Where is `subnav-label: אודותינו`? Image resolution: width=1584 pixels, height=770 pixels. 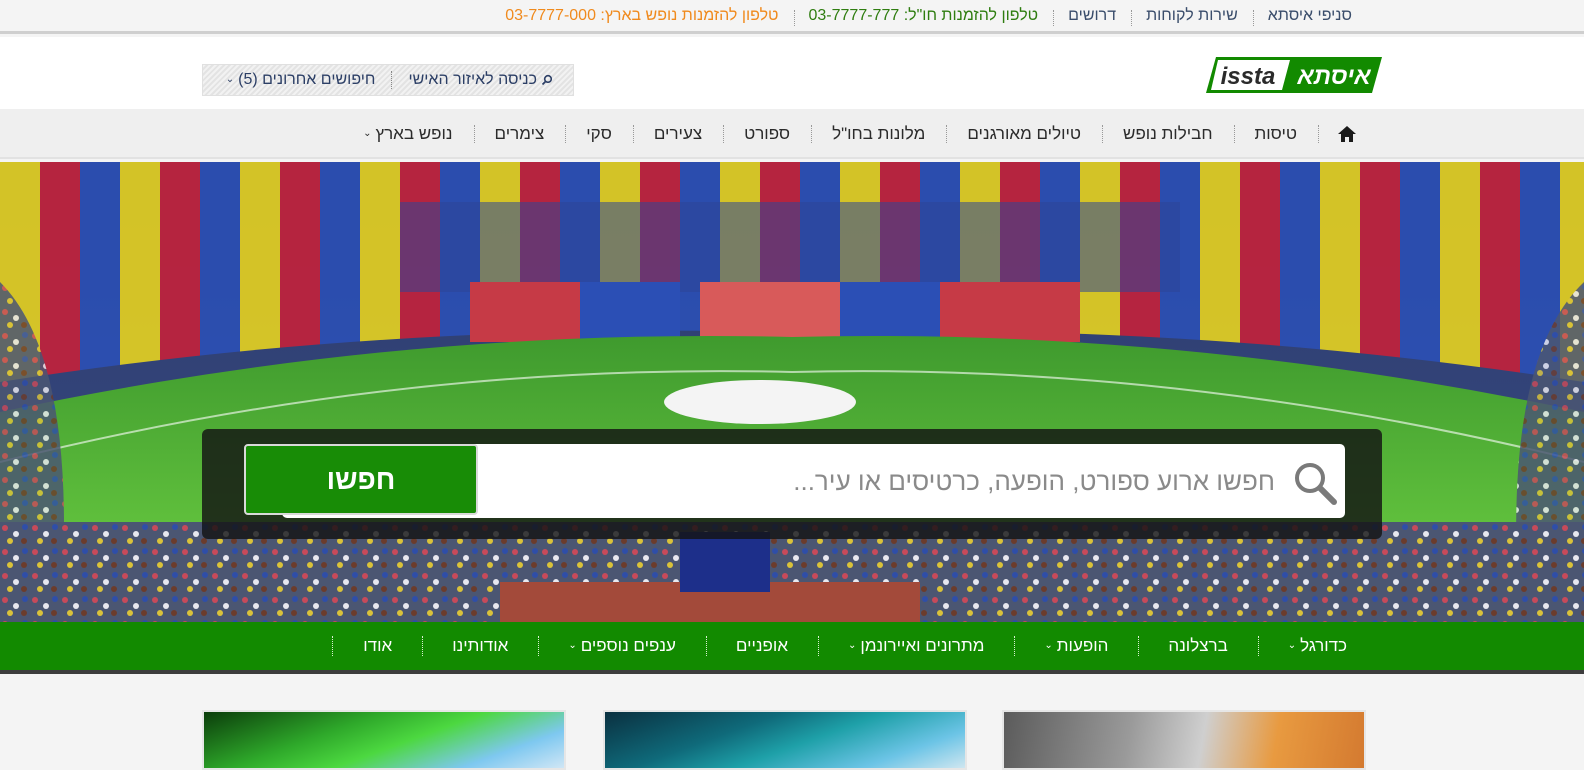 subnav-label: אודותינו is located at coordinates (480, 645).